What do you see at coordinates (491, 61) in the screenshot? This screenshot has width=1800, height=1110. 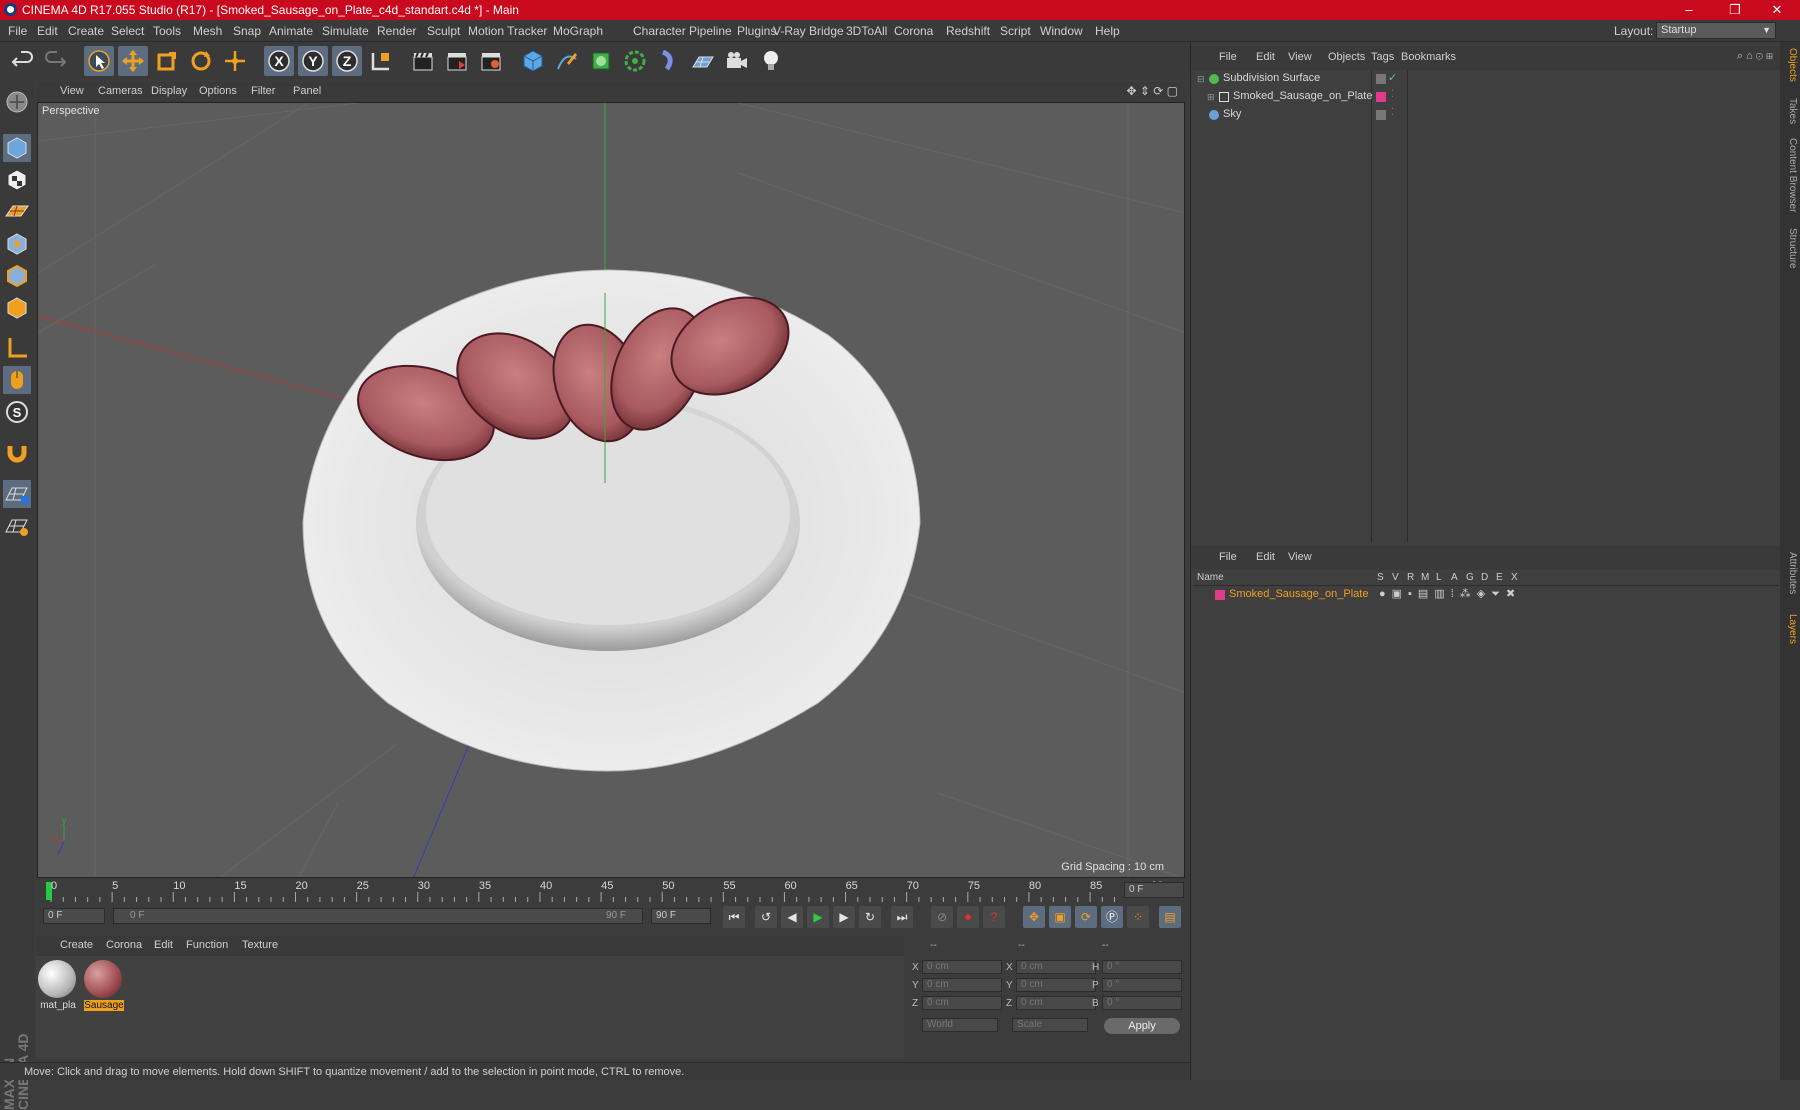 I see `render-settings-button` at bounding box center [491, 61].